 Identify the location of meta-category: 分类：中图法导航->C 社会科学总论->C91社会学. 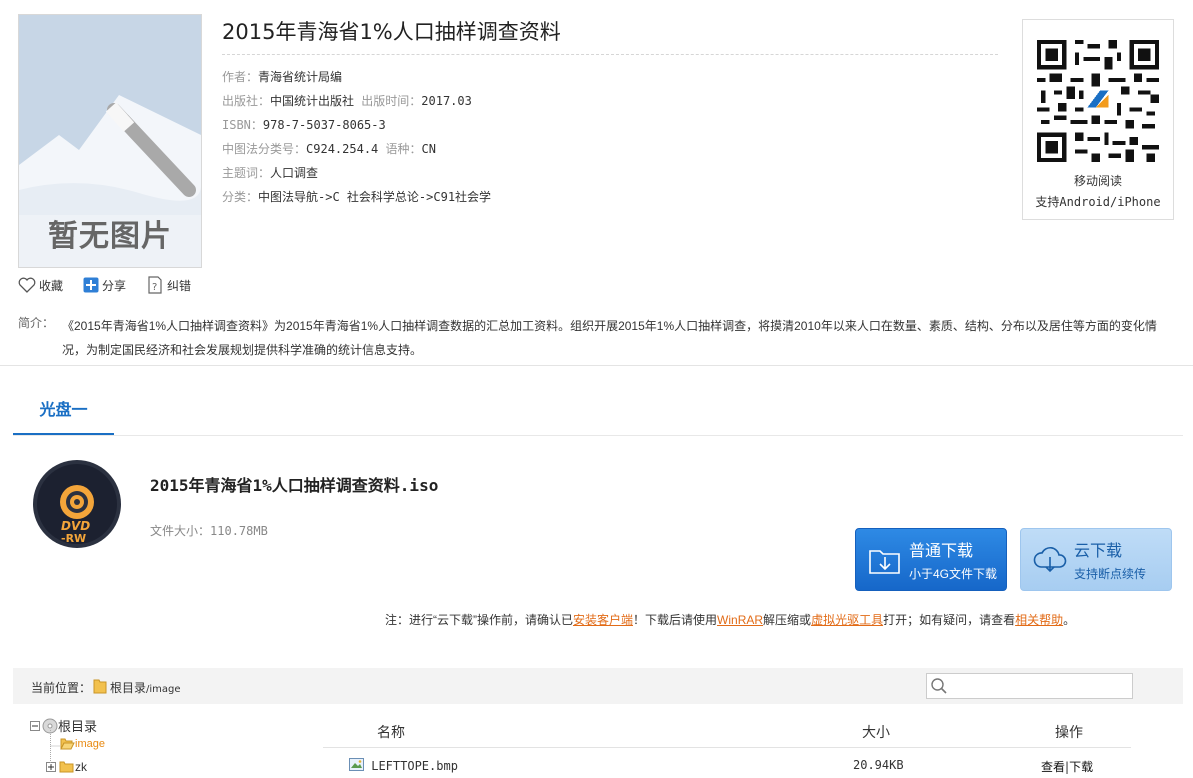
(356, 196).